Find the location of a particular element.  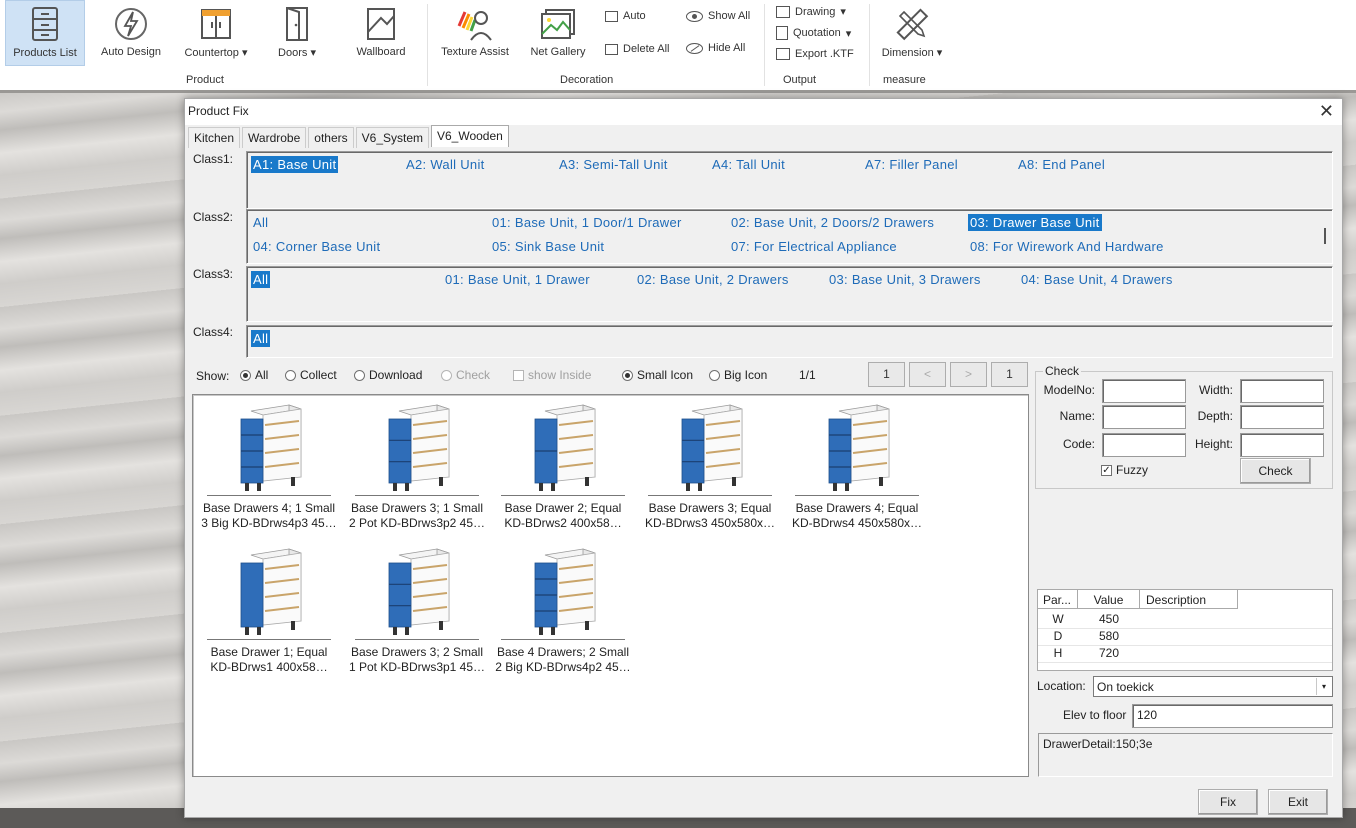

tab-others: others is located at coordinates (331, 137).